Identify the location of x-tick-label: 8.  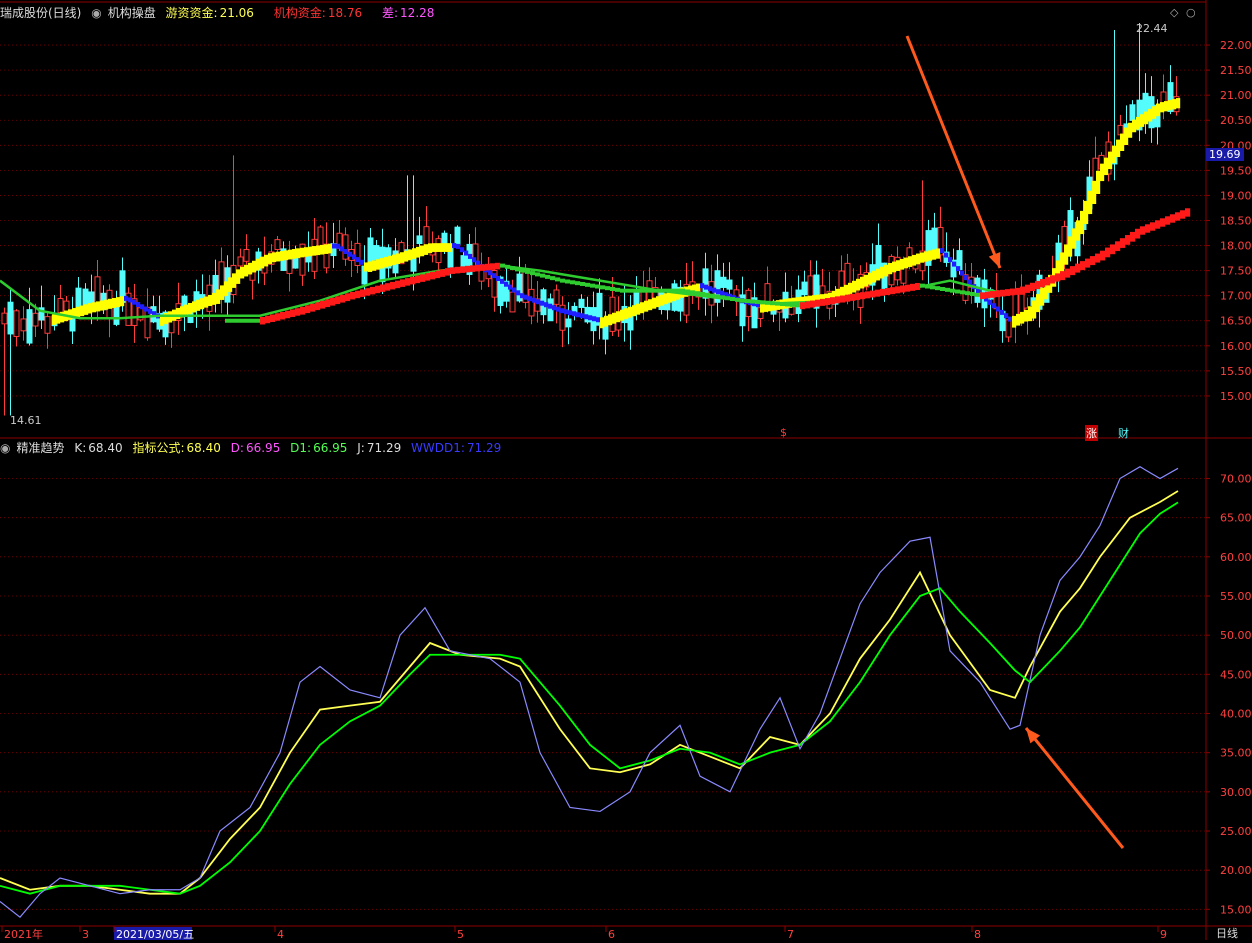
(977, 934).